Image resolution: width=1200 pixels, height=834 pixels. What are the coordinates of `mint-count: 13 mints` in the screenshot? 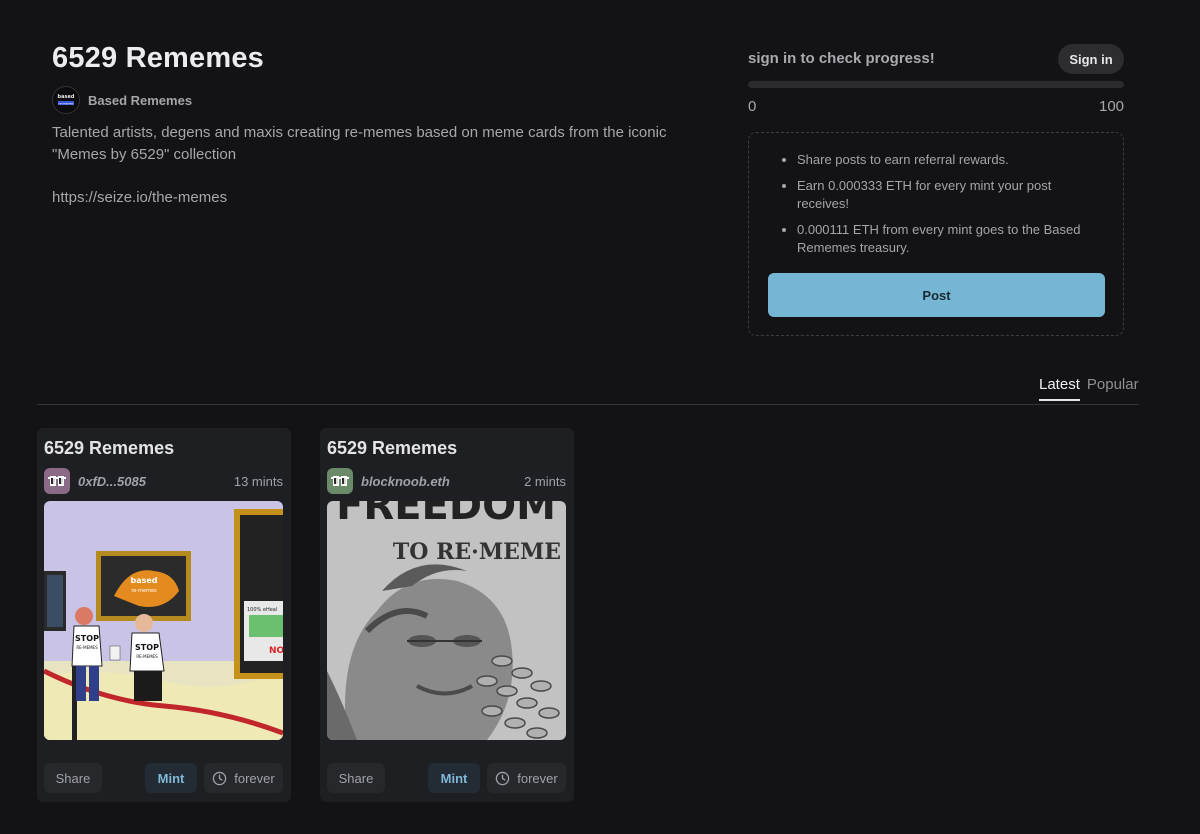 It's located at (258, 481).